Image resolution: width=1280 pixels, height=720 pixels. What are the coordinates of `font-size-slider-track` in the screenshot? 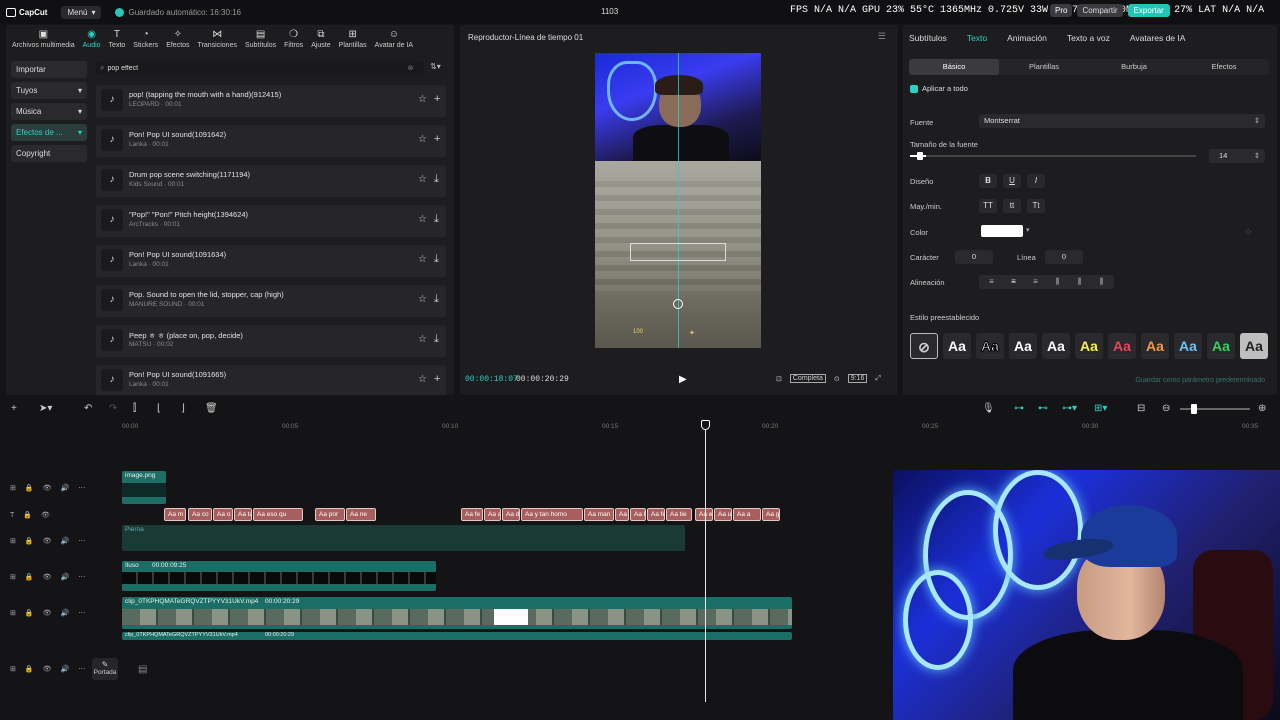 It's located at (1061, 156).